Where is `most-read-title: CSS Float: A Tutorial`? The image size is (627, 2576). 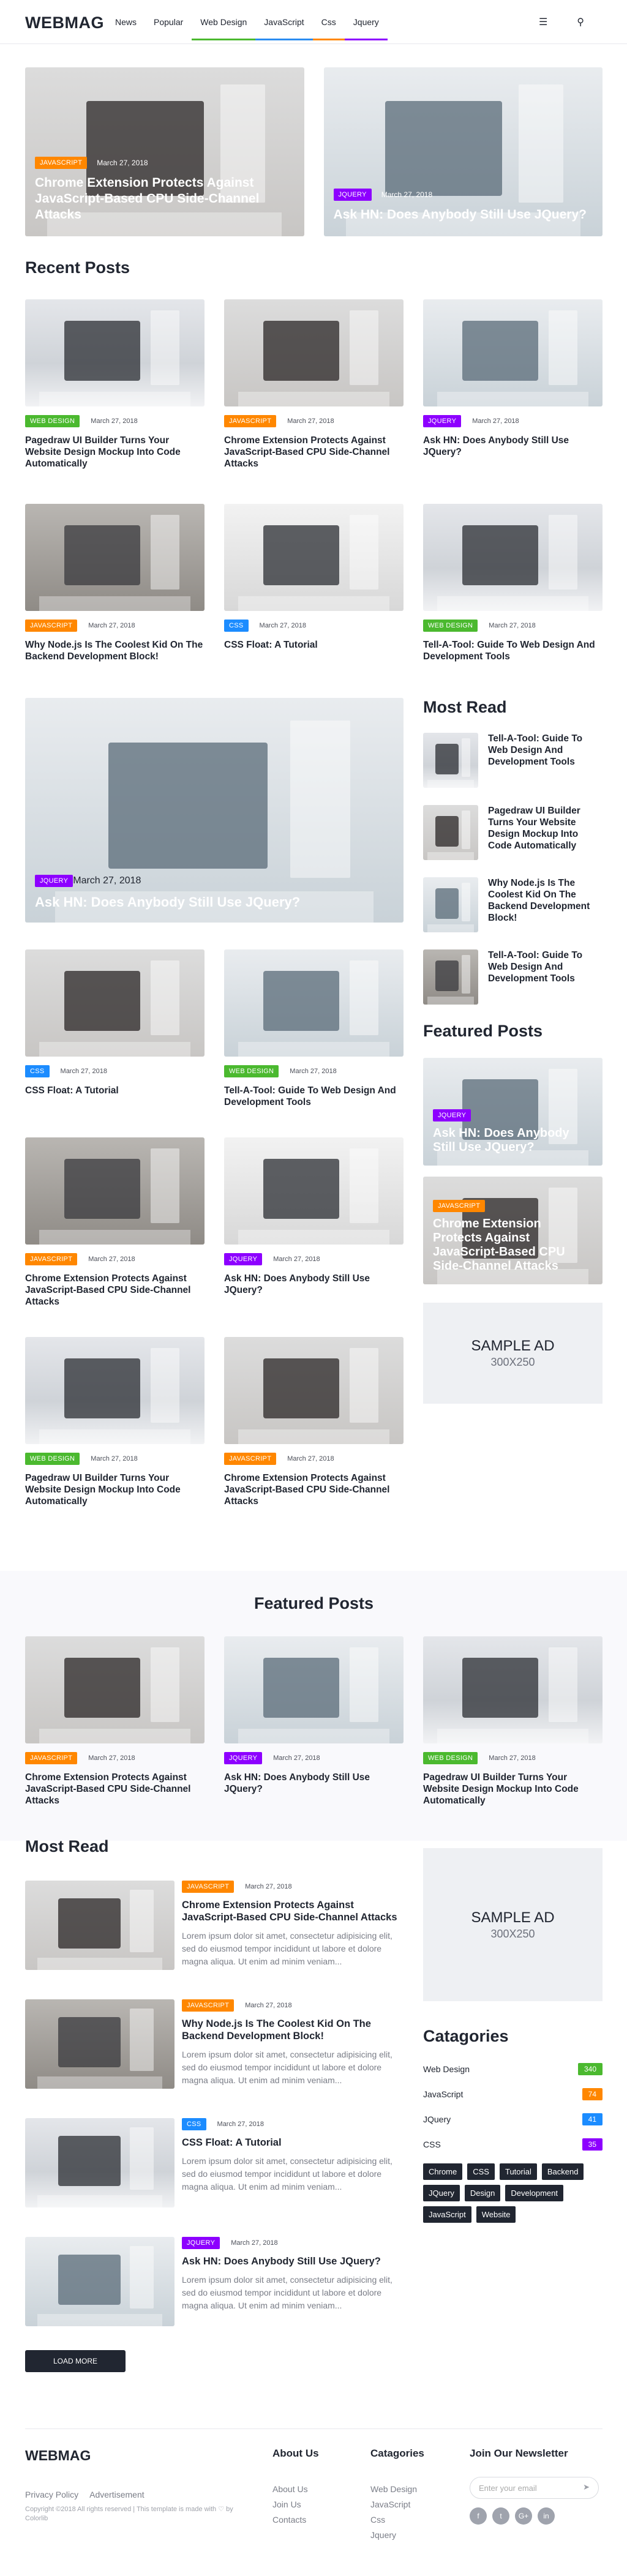 most-read-title: CSS Float: A Tutorial is located at coordinates (293, 2143).